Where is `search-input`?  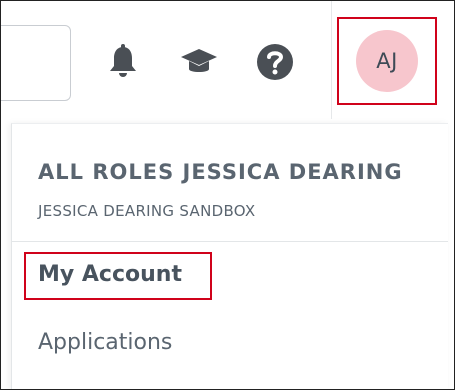 search-input is located at coordinates (36, 63).